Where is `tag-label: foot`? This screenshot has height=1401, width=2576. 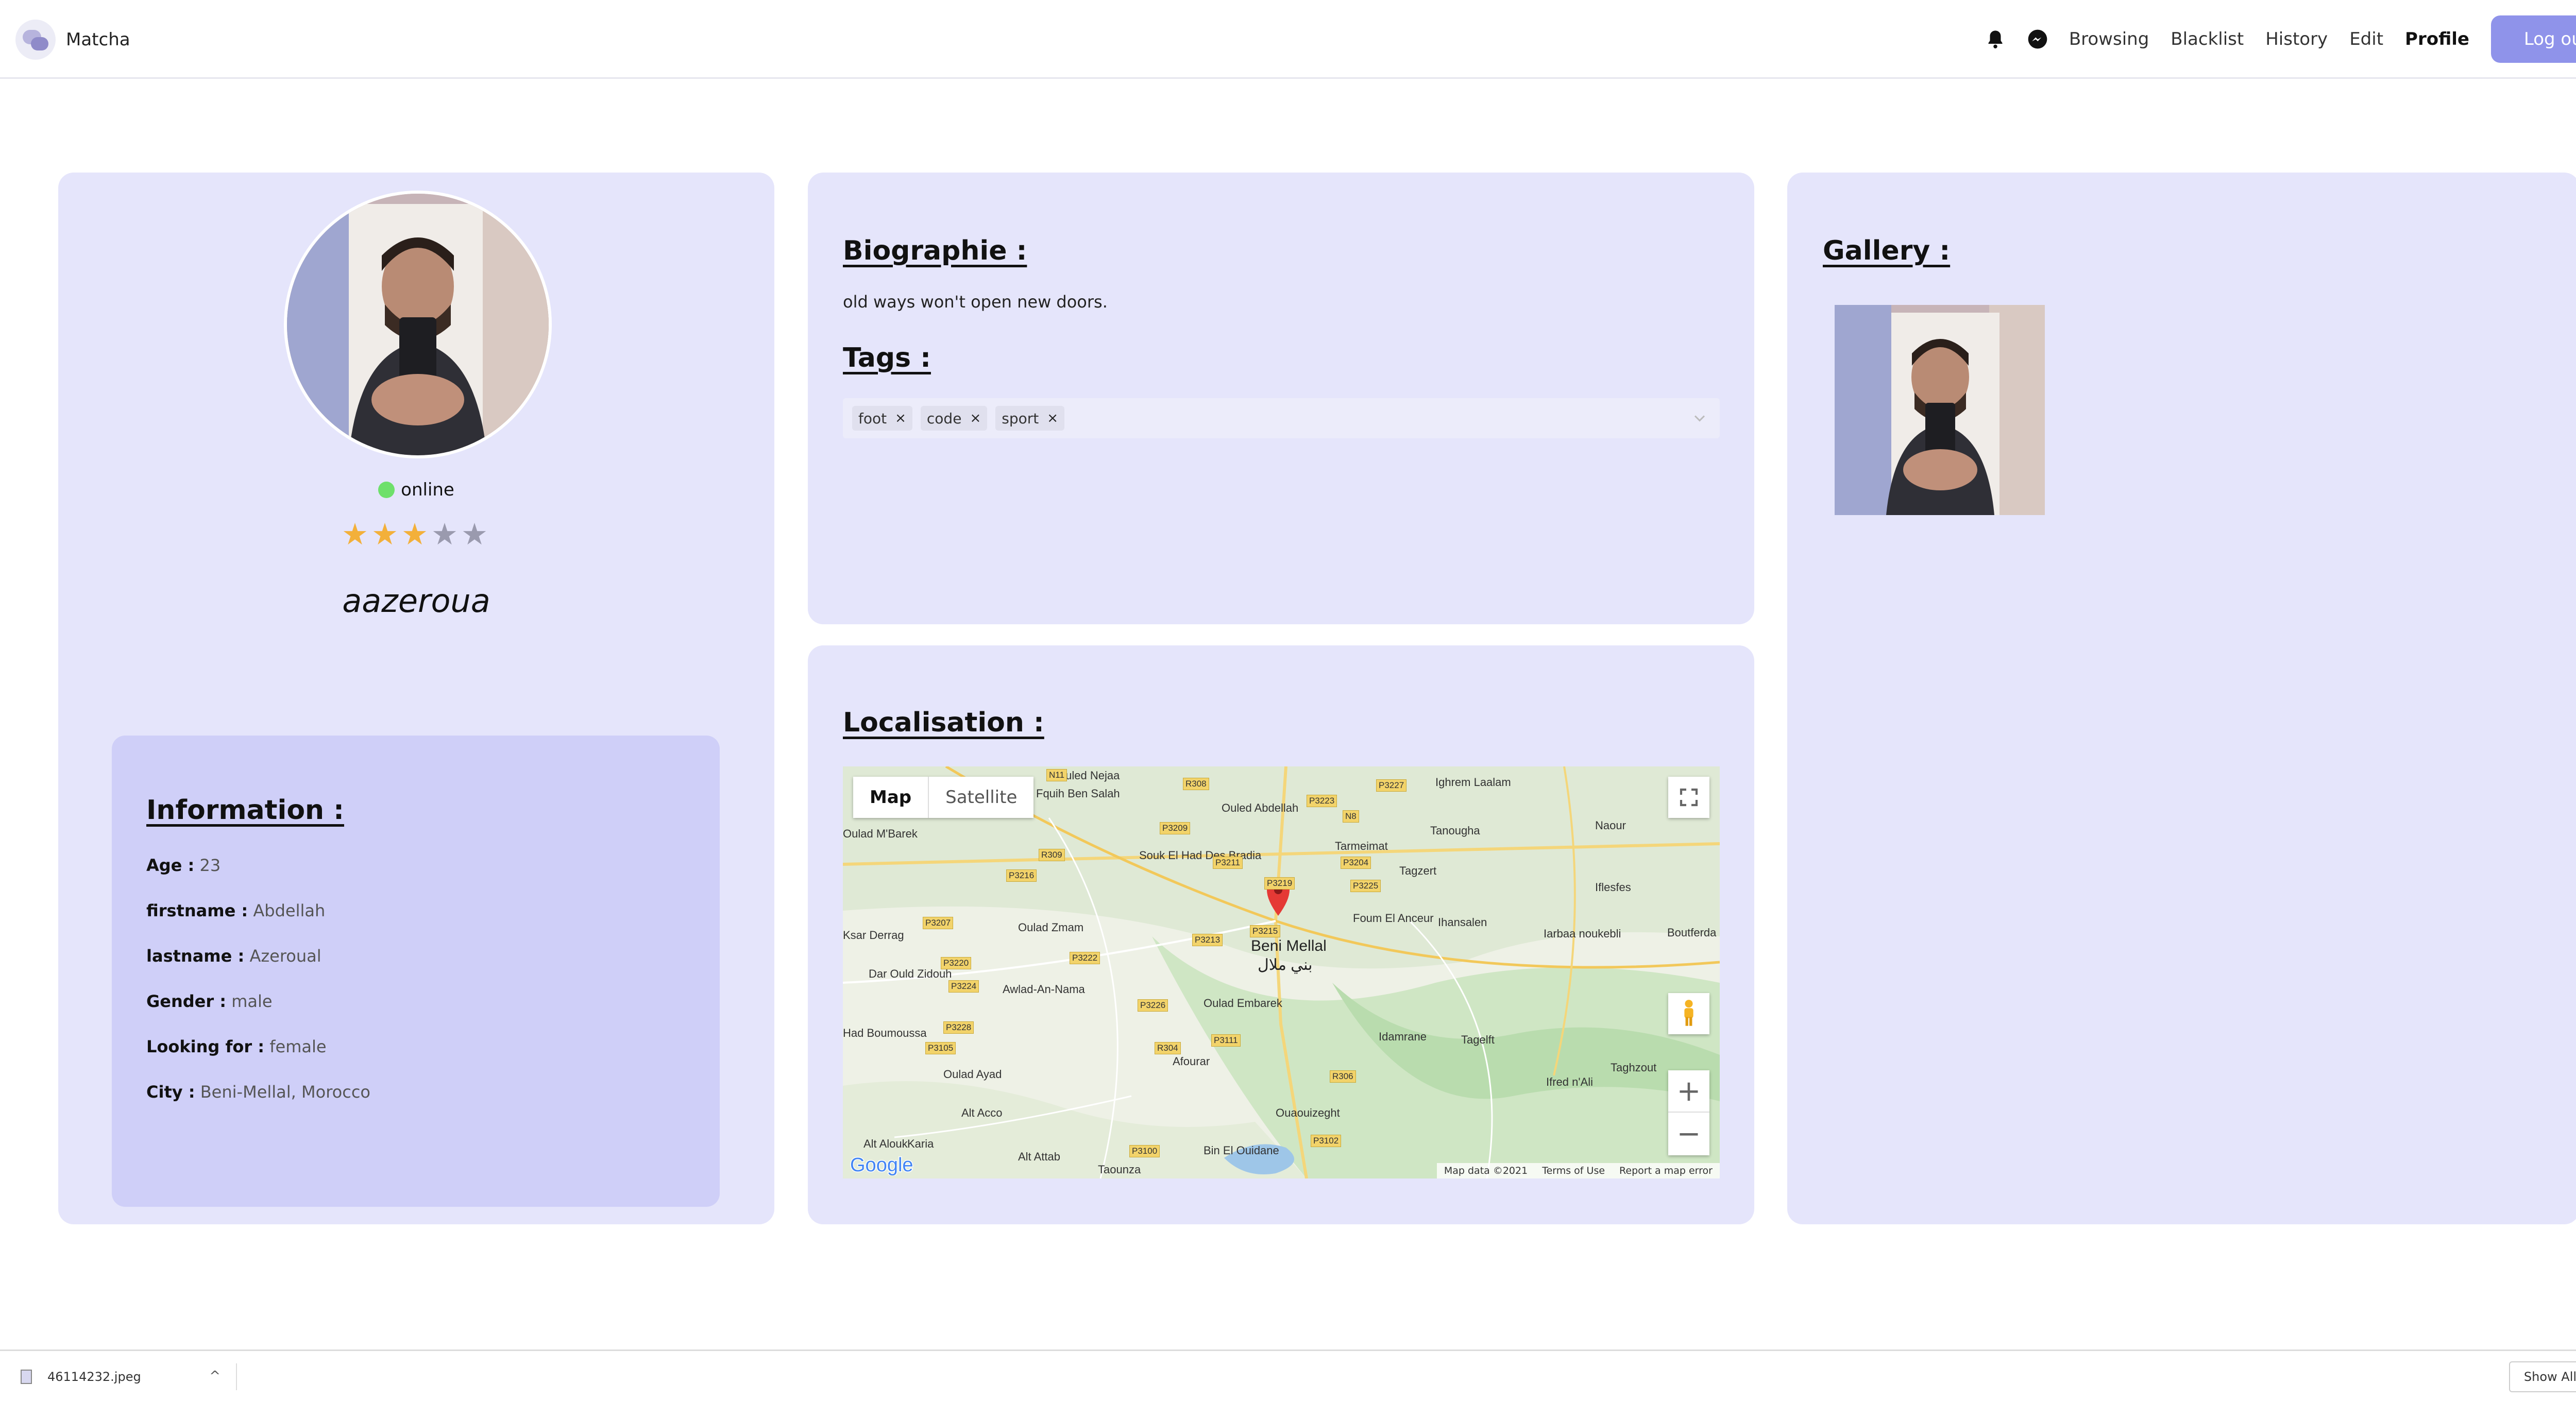 tag-label: foot is located at coordinates (872, 418).